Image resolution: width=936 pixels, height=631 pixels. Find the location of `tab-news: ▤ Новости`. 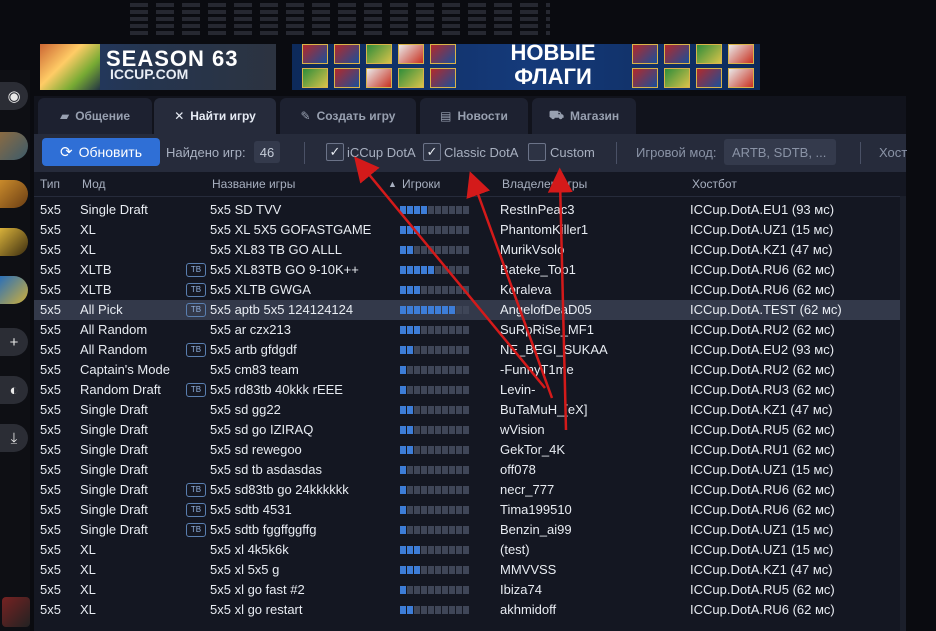

tab-news: ▤ Новости is located at coordinates (474, 116).